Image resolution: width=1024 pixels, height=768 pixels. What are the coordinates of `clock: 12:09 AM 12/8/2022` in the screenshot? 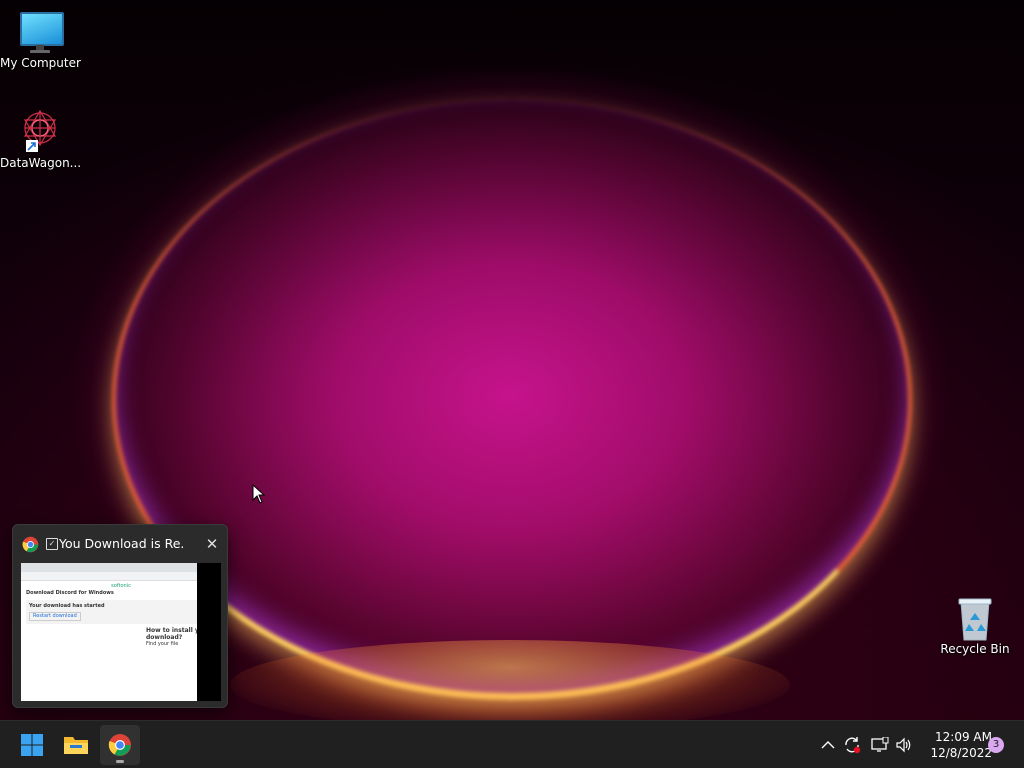 It's located at (956, 745).